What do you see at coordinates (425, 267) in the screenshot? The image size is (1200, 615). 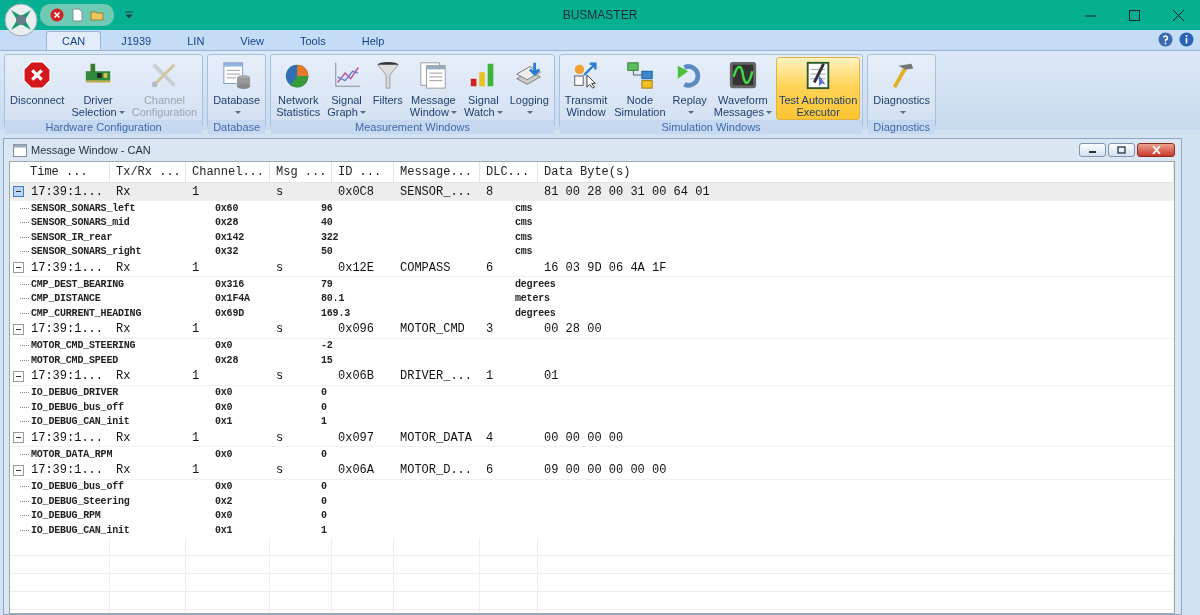 I see `table-cell-text: COMPASS` at bounding box center [425, 267].